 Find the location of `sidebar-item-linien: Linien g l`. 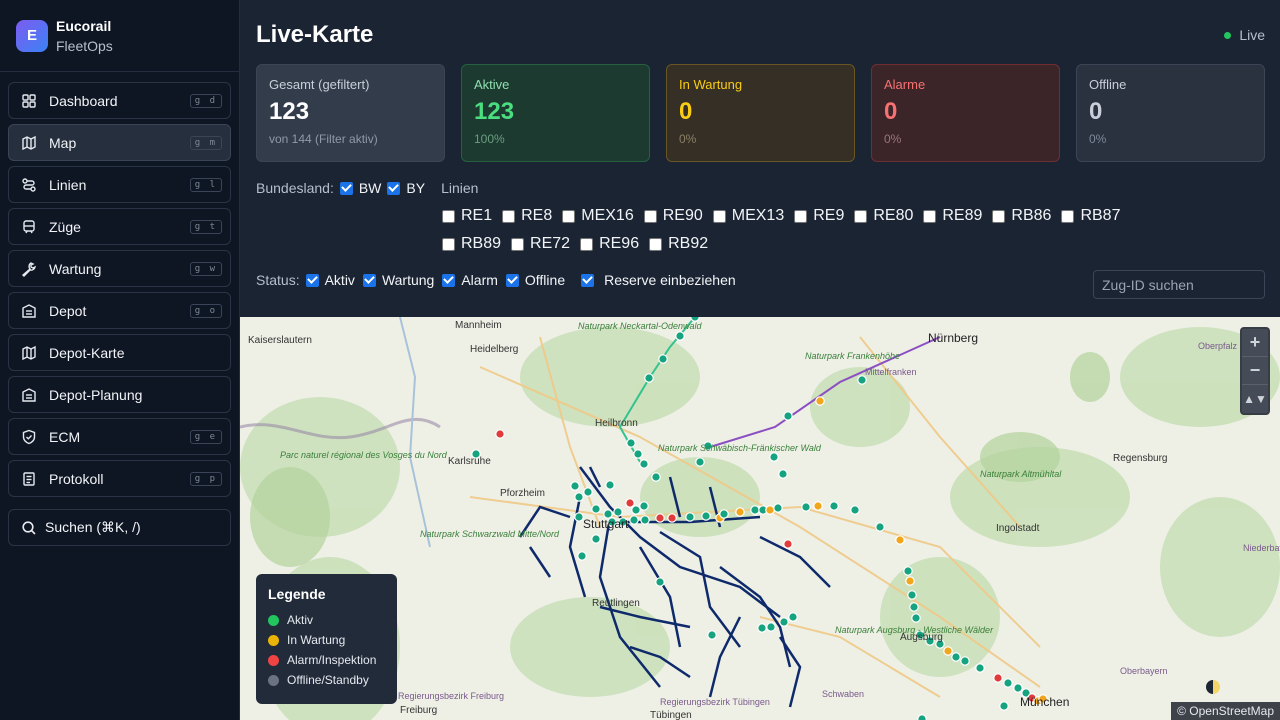

sidebar-item-linien: Linien g l is located at coordinates (119, 184).